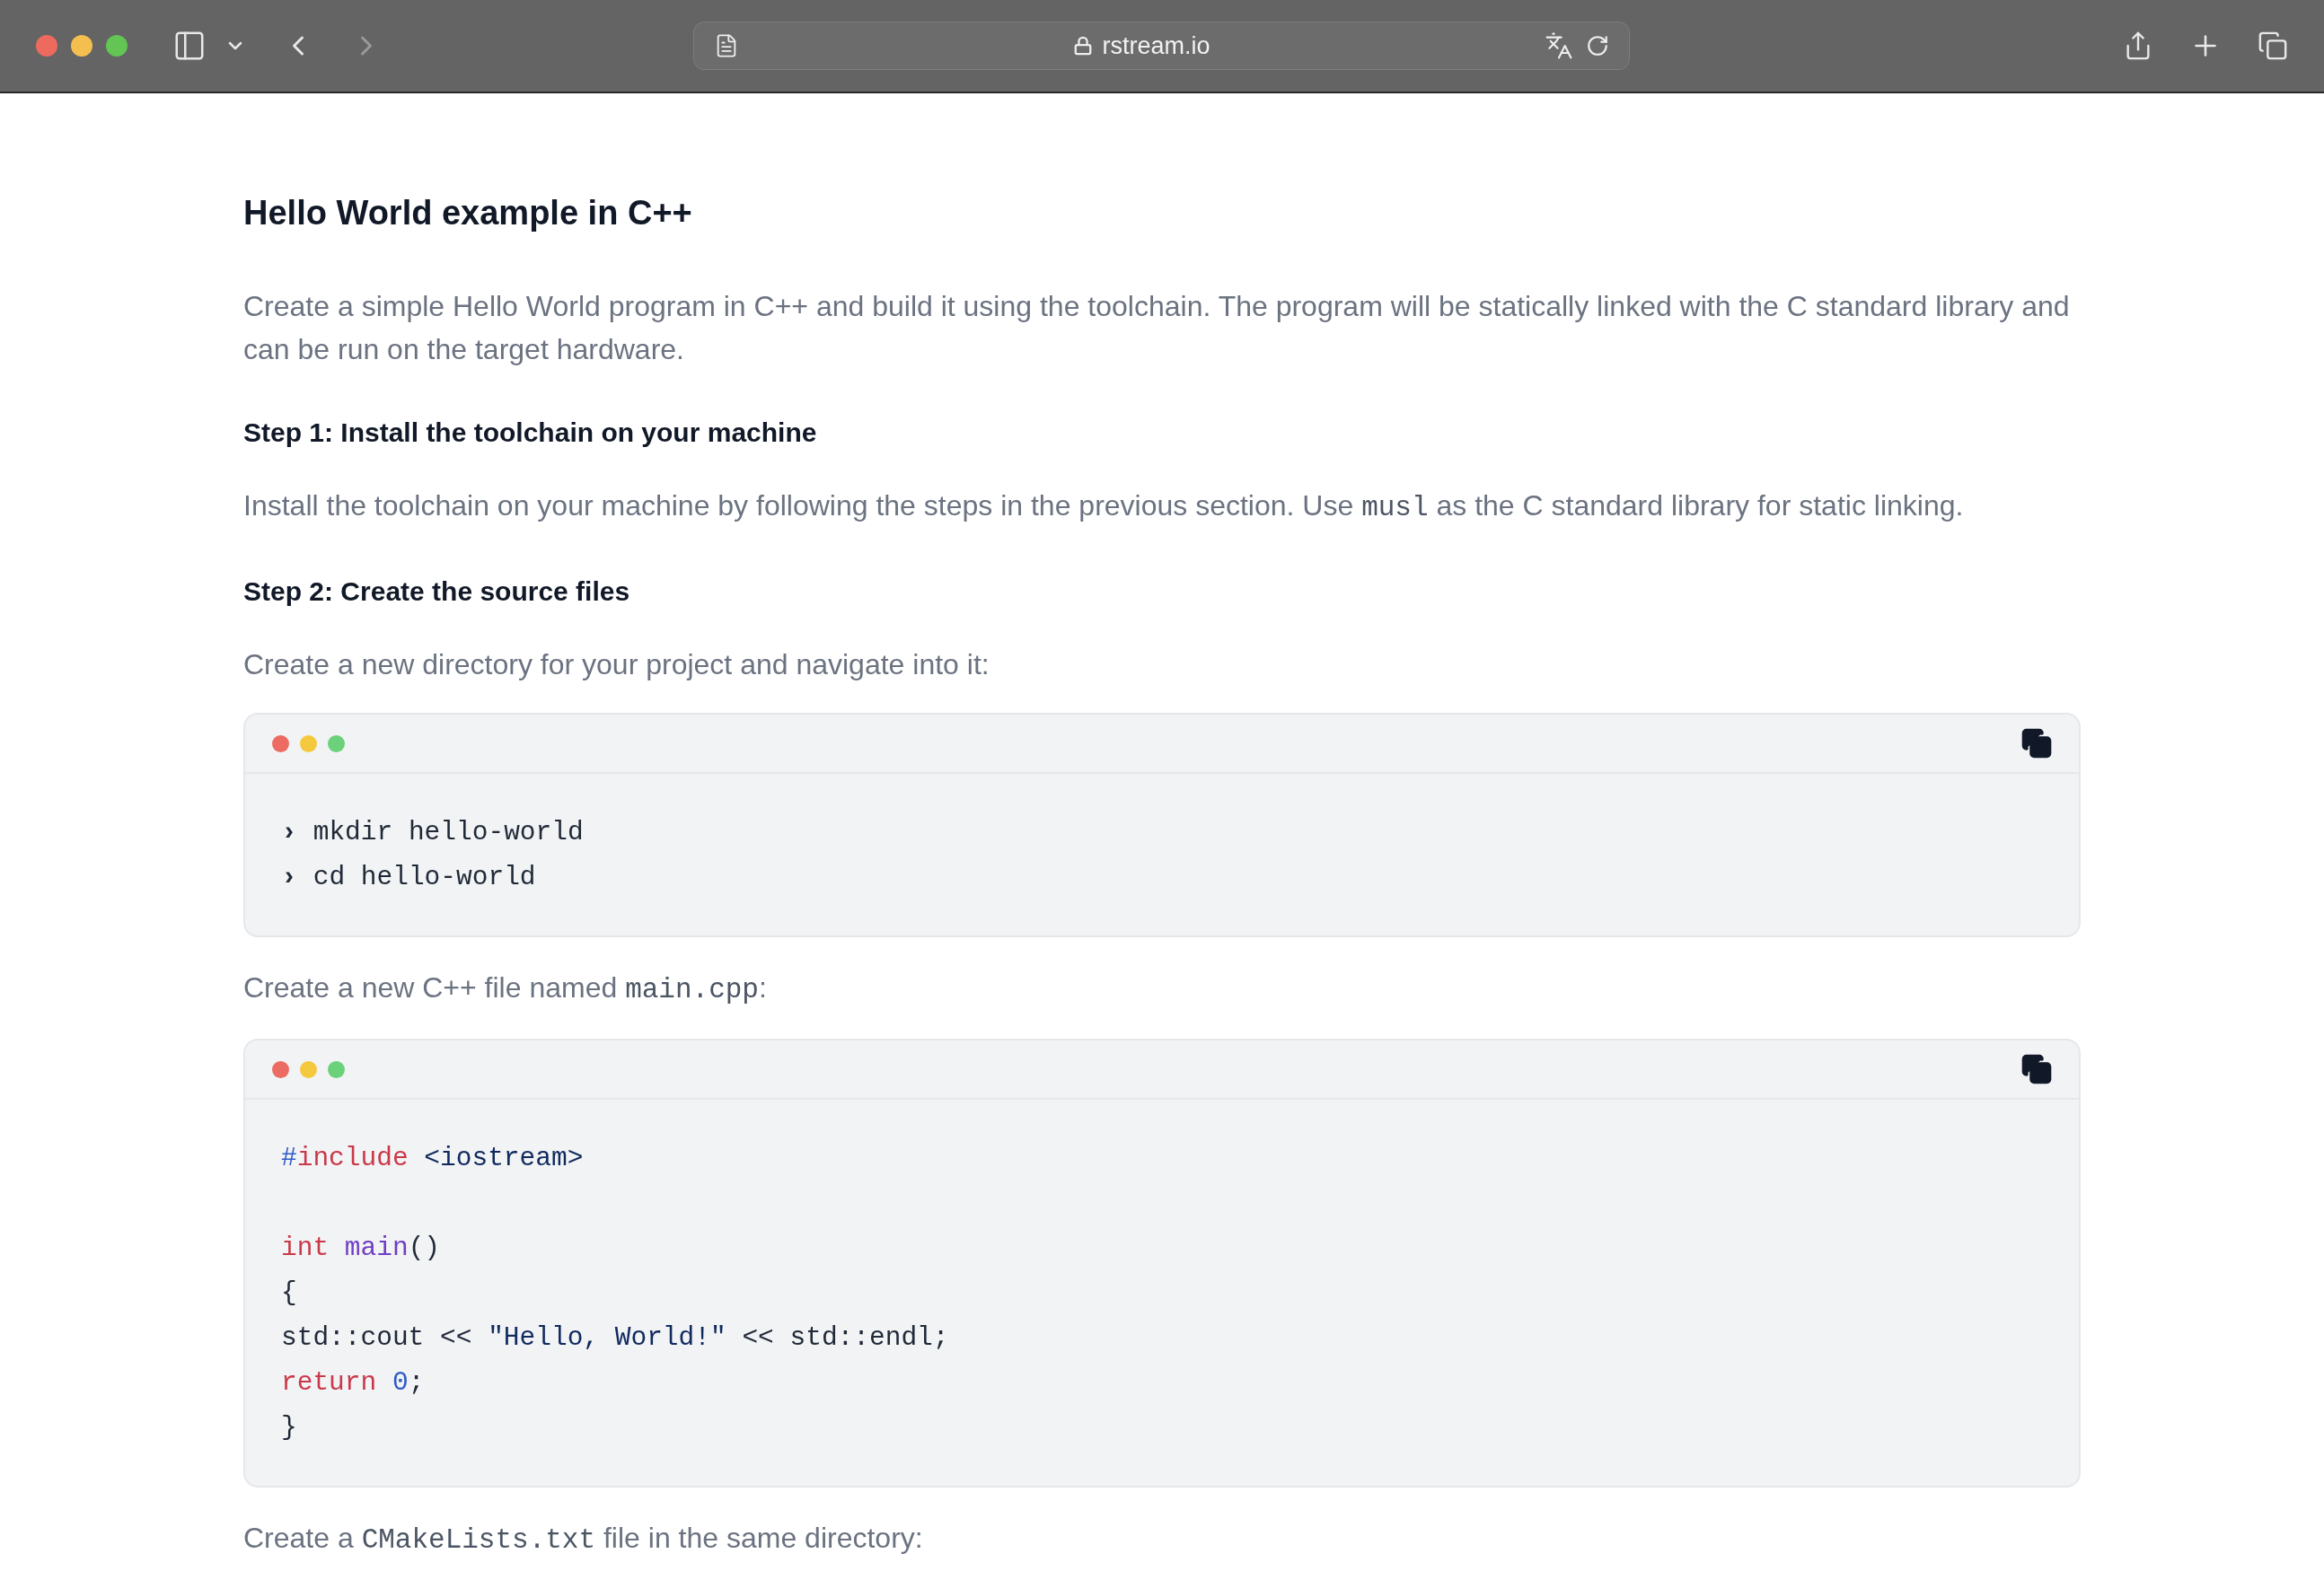 This screenshot has width=2324, height=1571. Describe the element at coordinates (362, 1248) in the screenshot. I see `code-line: int main()` at that location.